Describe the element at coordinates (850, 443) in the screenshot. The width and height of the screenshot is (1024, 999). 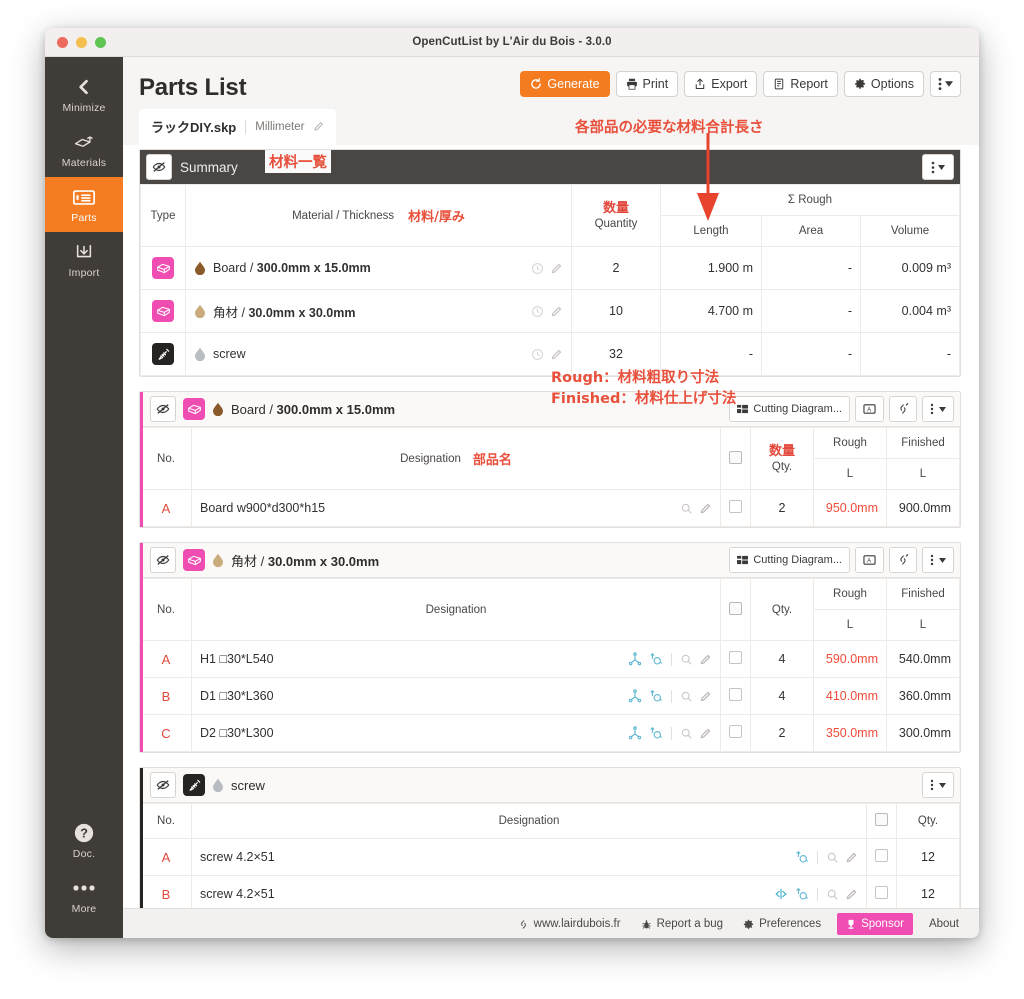
I see `col-rough: Rough` at that location.